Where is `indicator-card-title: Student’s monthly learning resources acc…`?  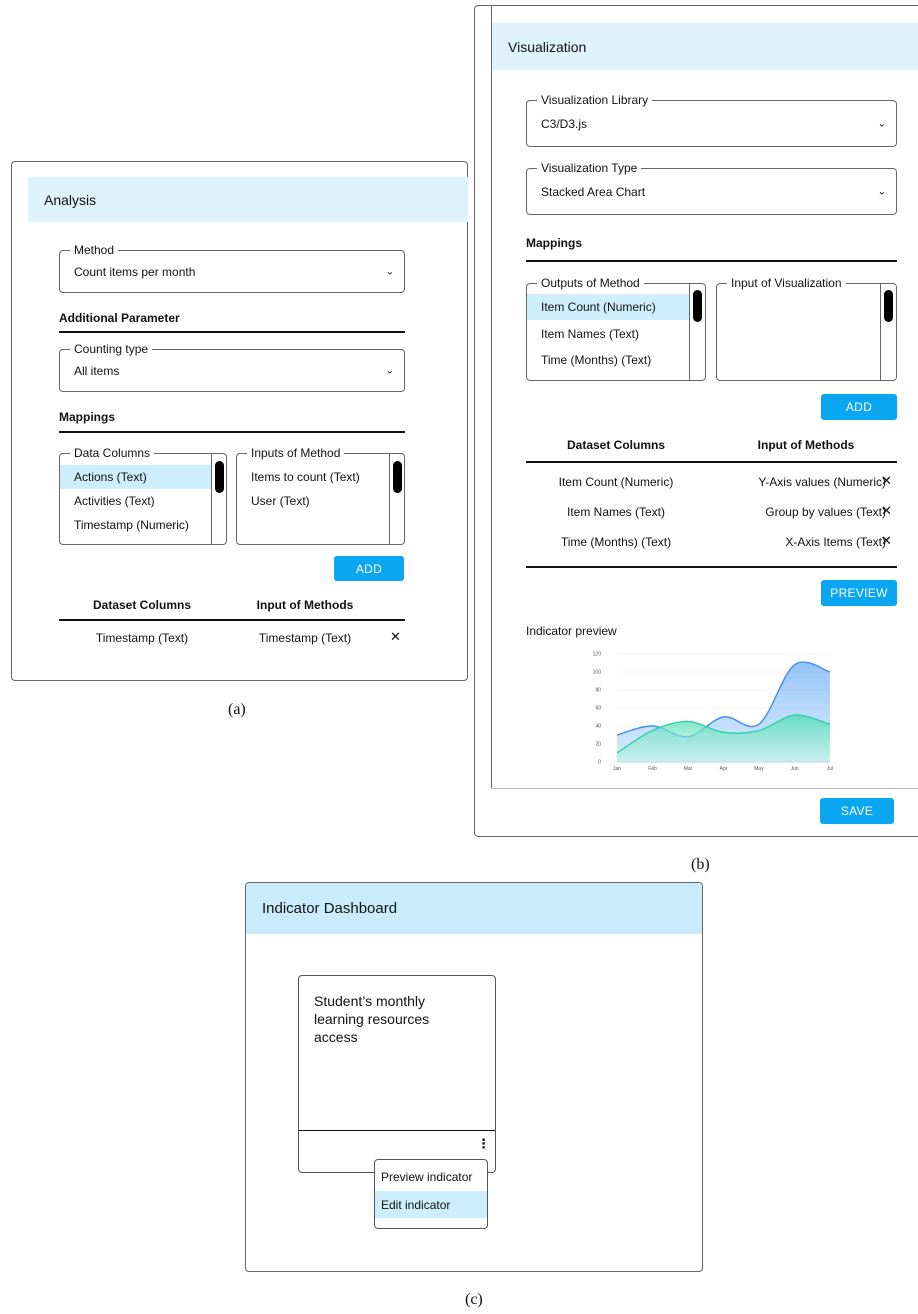
indicator-card-title: Student’s monthly learning resources acc… is located at coordinates (372, 1019).